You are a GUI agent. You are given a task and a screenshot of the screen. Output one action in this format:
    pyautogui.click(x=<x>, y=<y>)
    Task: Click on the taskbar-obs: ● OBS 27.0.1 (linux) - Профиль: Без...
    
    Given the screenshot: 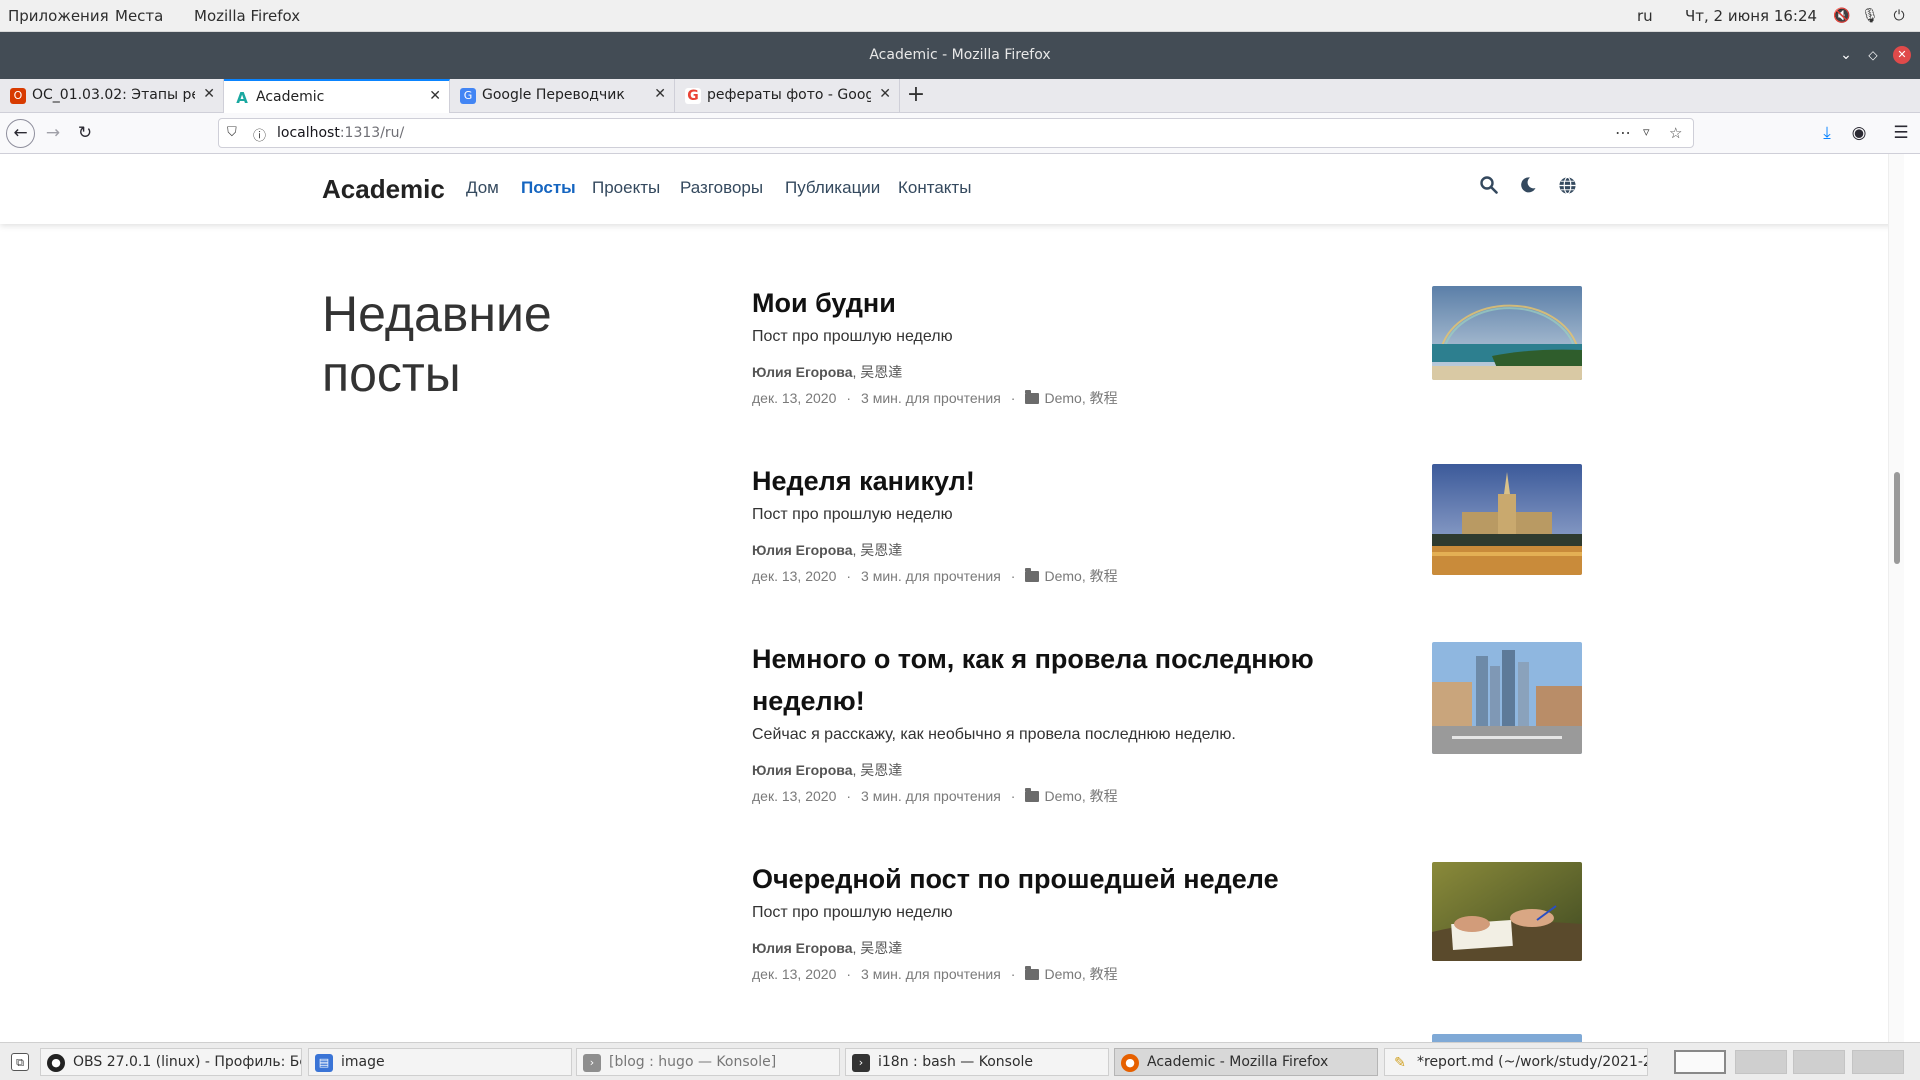 What is the action you would take?
    pyautogui.click(x=171, y=1062)
    